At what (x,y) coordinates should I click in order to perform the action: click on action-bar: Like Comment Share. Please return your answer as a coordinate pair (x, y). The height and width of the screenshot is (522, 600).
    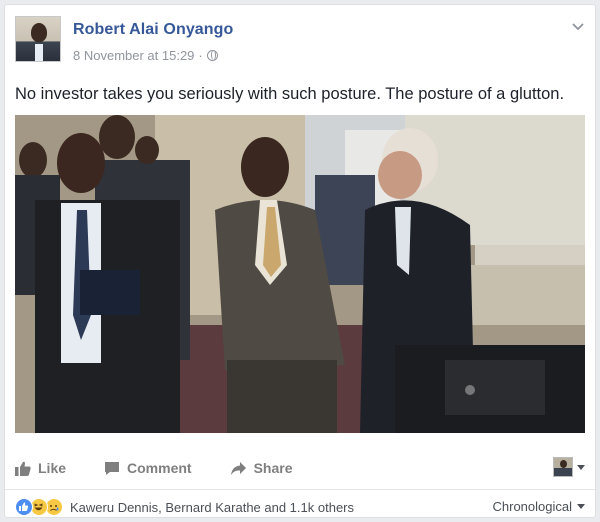
    Looking at the image, I should click on (300, 468).